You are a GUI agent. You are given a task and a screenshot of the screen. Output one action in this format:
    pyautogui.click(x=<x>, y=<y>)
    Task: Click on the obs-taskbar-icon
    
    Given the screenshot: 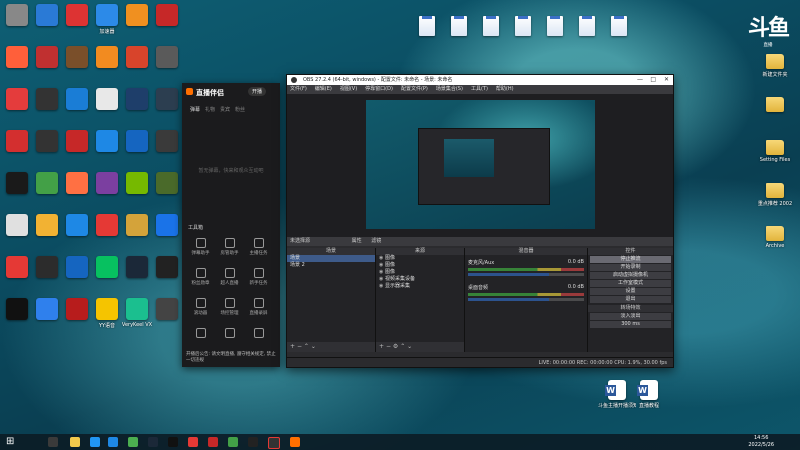 What is the action you would take?
    pyautogui.click(x=274, y=443)
    